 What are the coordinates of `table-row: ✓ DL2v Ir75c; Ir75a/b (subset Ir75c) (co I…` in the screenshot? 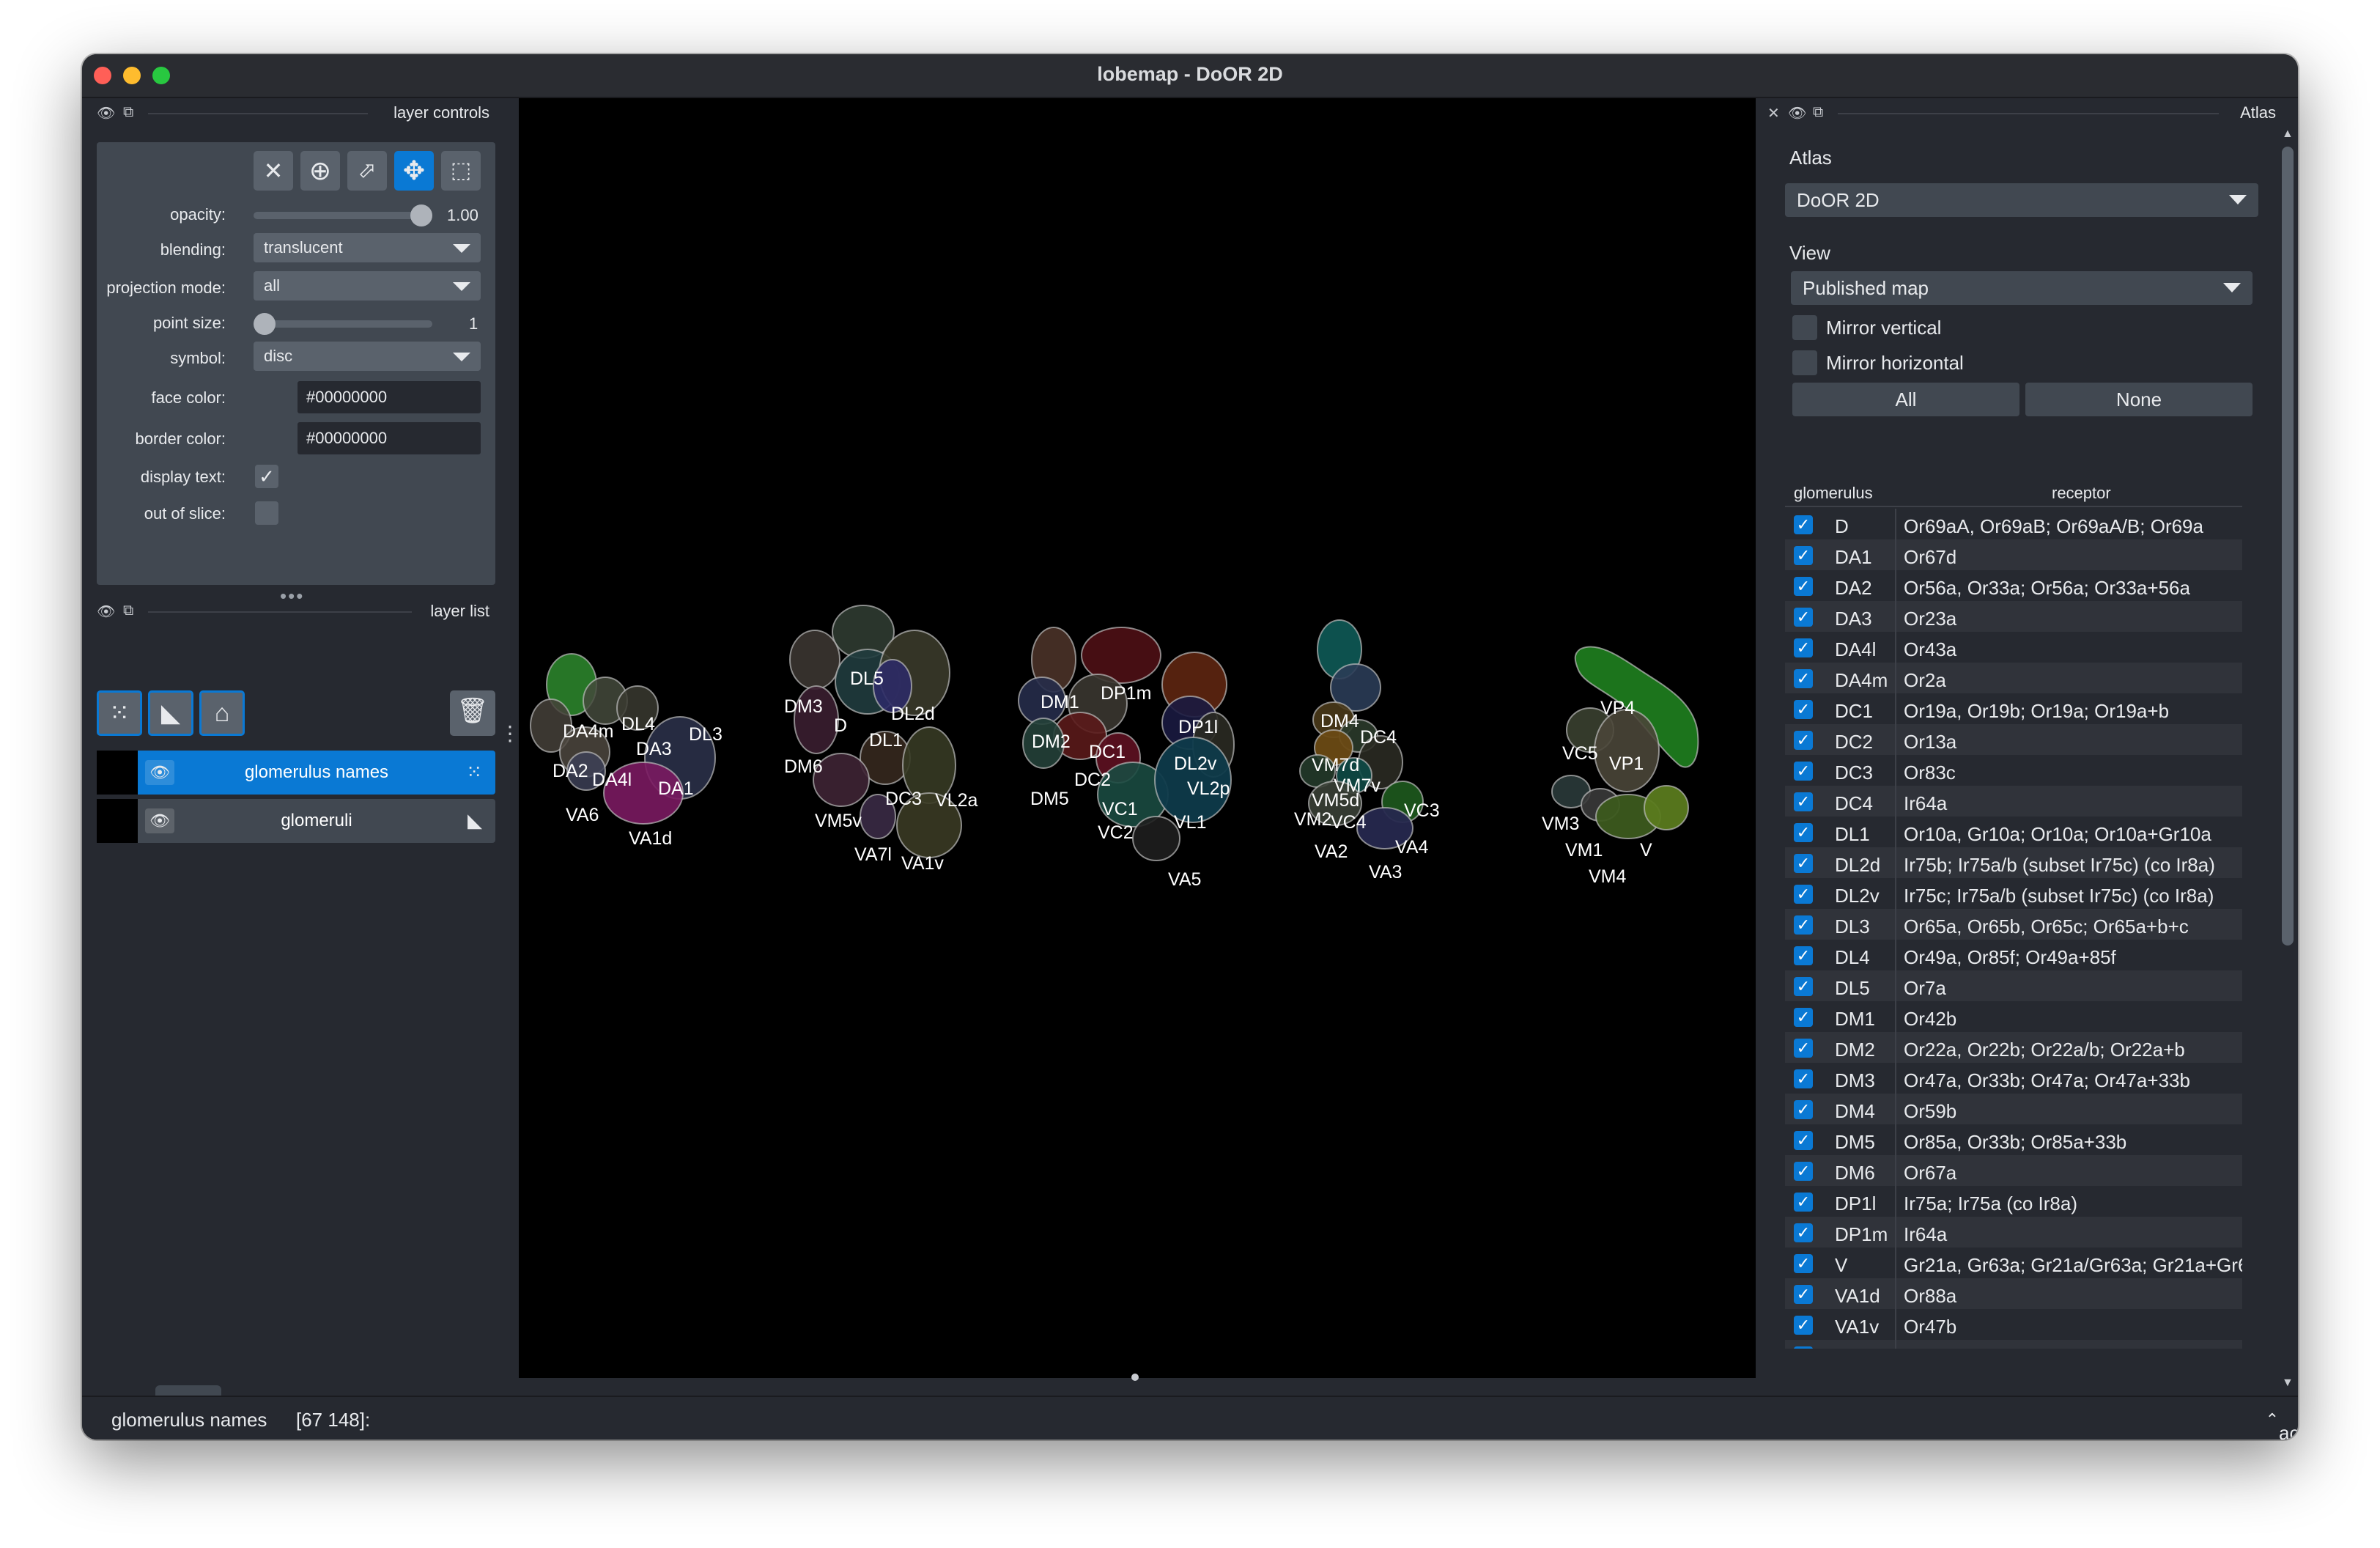 It's located at (2013, 893).